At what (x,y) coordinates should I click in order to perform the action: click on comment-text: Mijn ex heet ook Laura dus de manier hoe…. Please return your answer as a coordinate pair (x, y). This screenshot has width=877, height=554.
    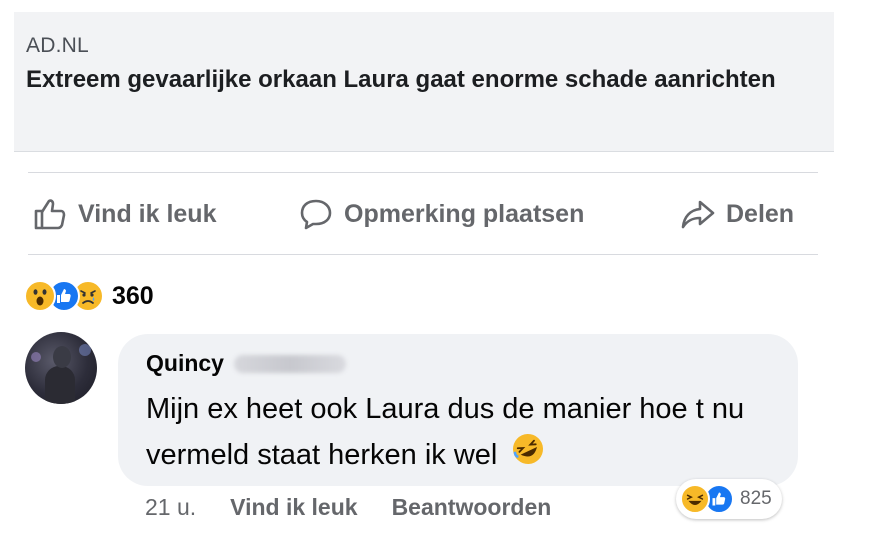
    Looking at the image, I should click on (445, 432).